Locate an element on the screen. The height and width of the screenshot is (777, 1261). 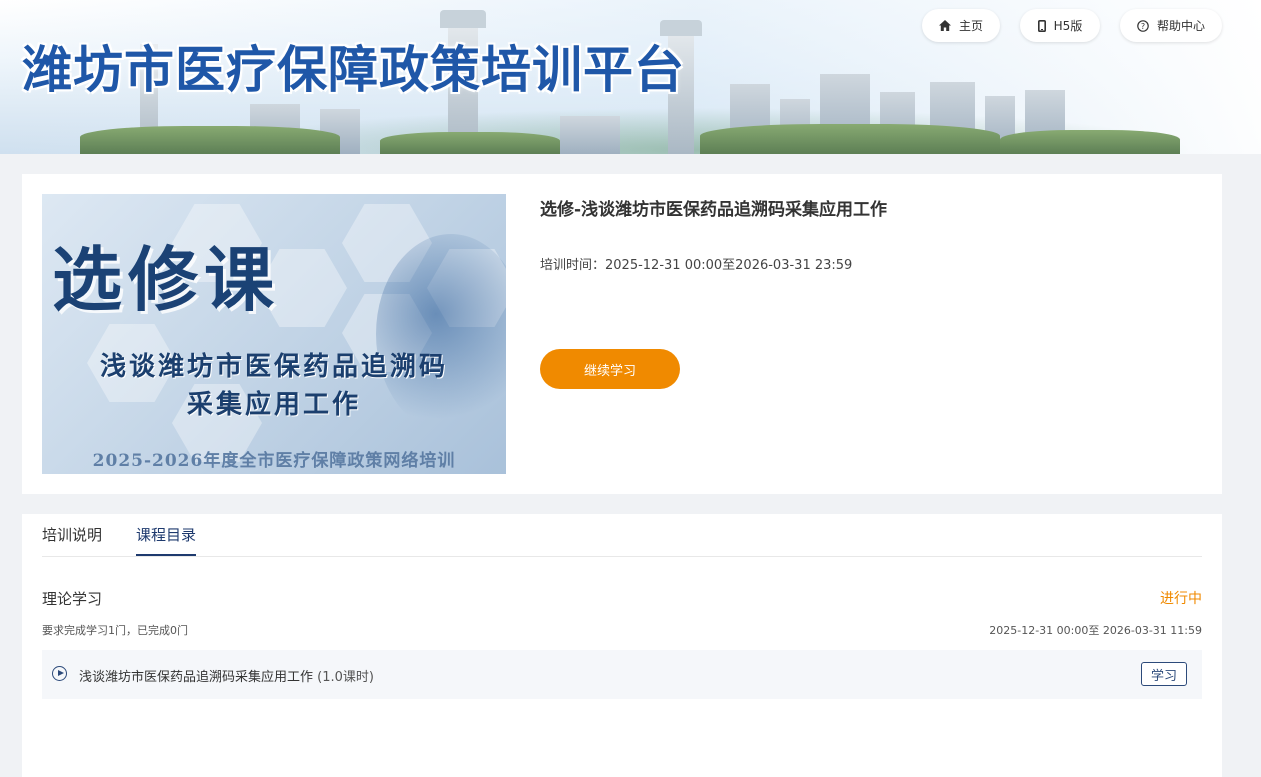
nav-h5-label: H5版 is located at coordinates (1068, 26).